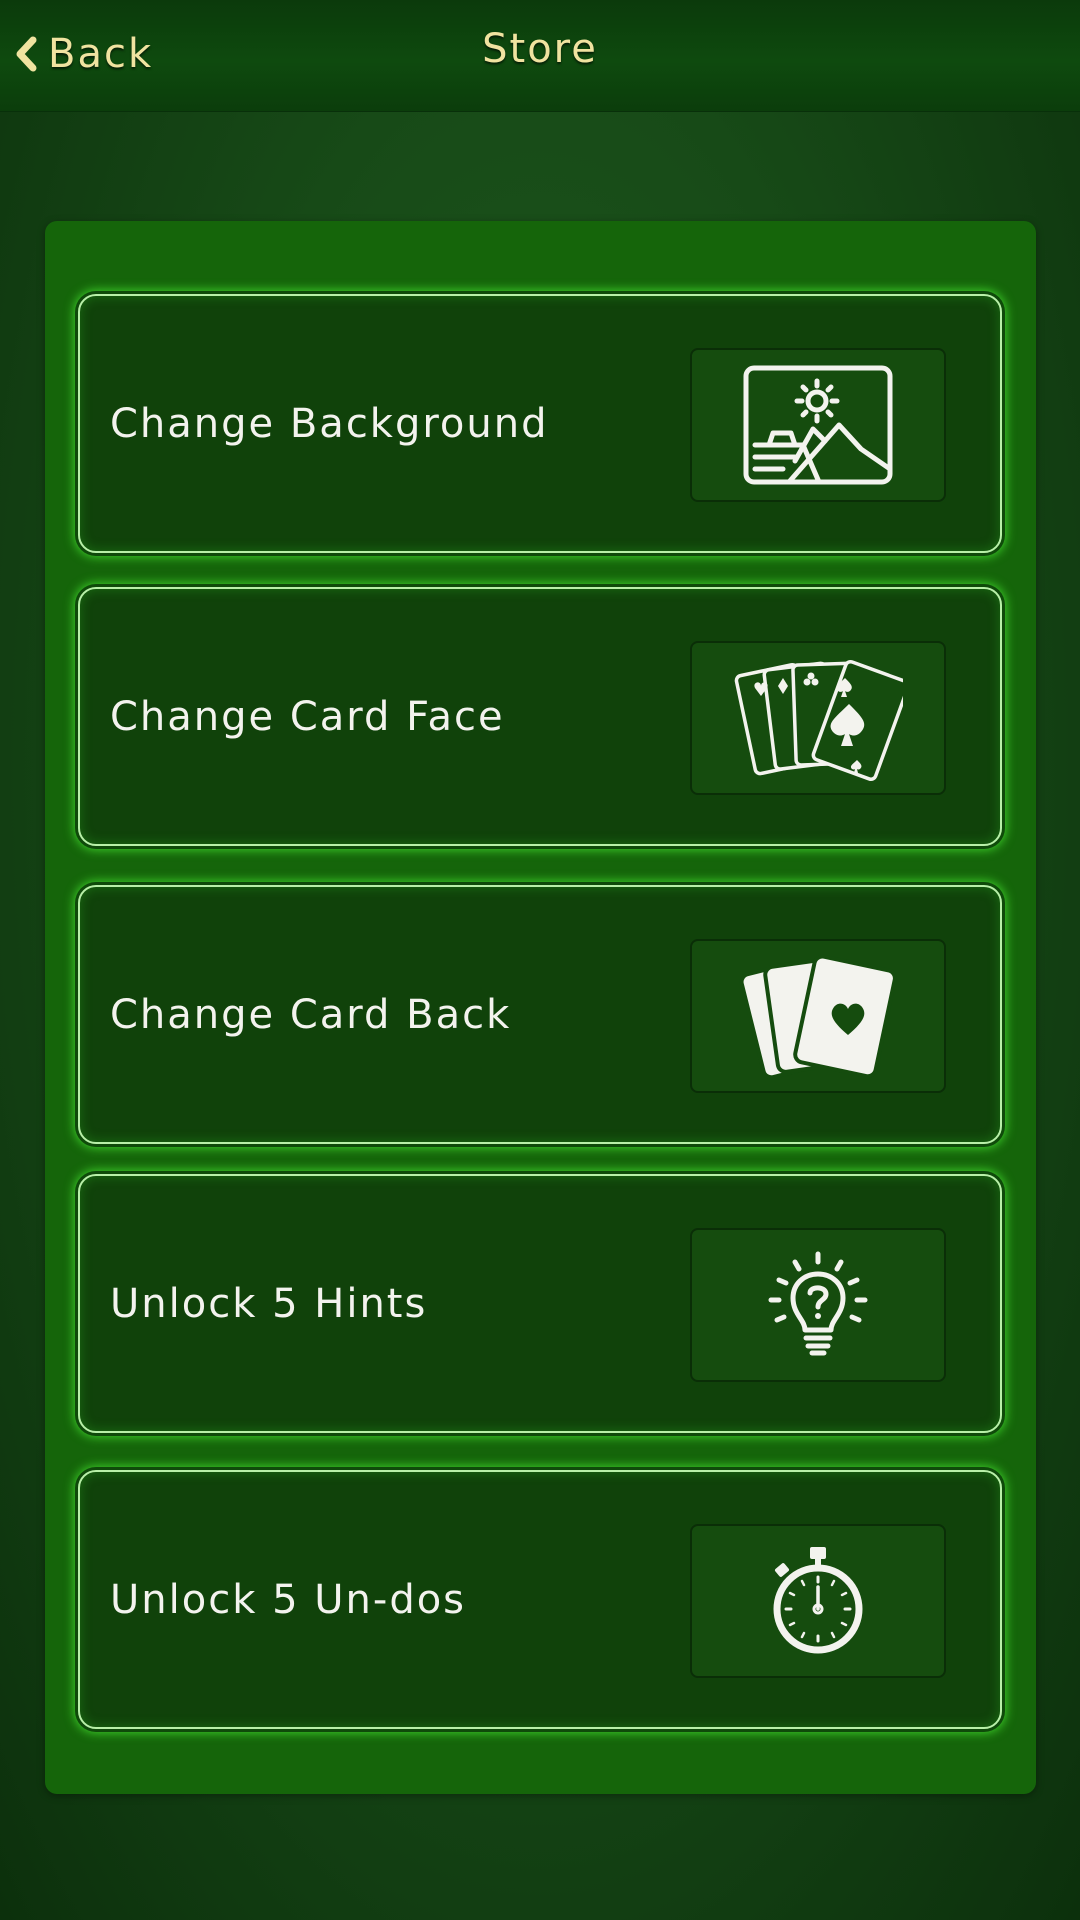 The width and height of the screenshot is (1080, 1920). What do you see at coordinates (540, 49) in the screenshot?
I see `page-title: Store` at bounding box center [540, 49].